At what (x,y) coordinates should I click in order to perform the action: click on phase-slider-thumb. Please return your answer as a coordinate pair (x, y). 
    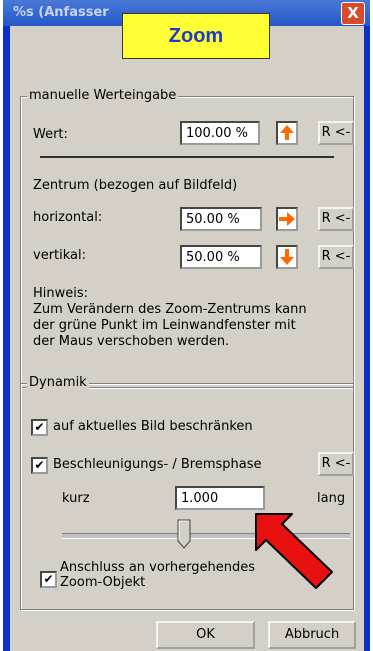
    Looking at the image, I should click on (184, 534).